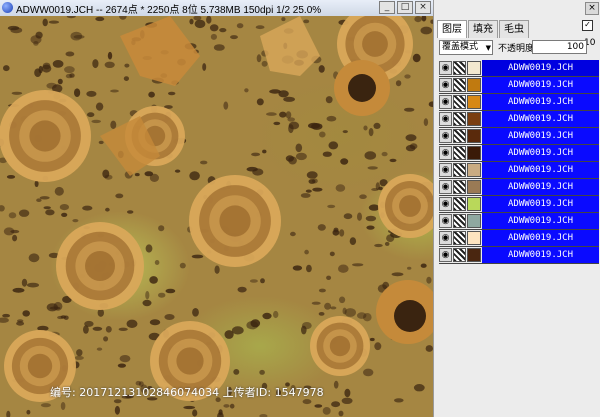 Image resolution: width=600 pixels, height=417 pixels. I want to click on tab-layers: 图层, so click(452, 29).